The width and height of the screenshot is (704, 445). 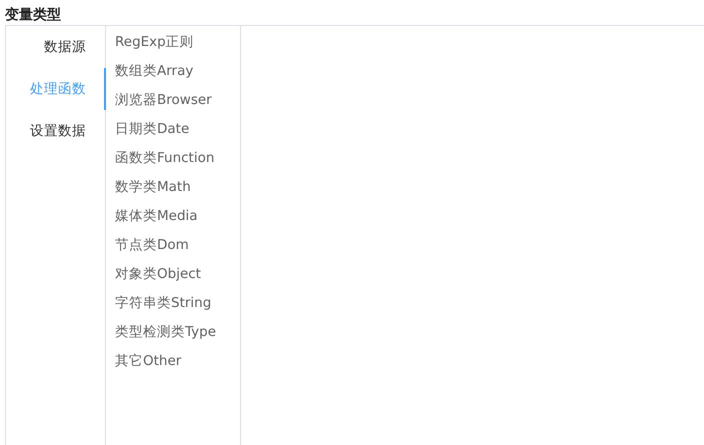 I want to click on function-item: 日期类Date, so click(x=177, y=129).